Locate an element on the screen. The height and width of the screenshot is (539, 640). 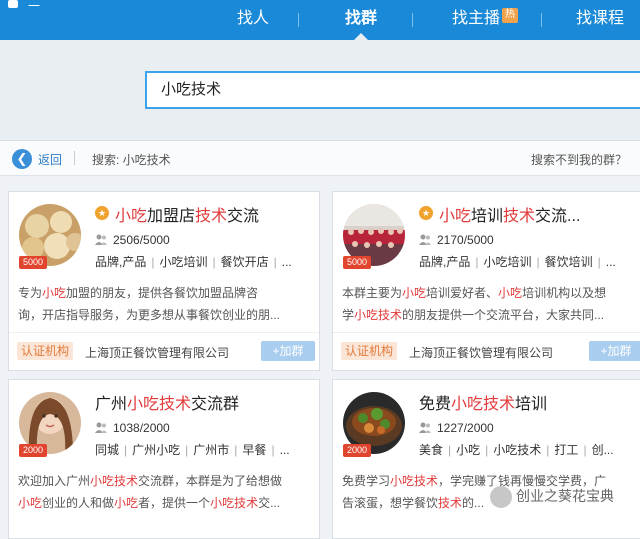
group-title: 免费小吃技术培训 is located at coordinates (483, 402).